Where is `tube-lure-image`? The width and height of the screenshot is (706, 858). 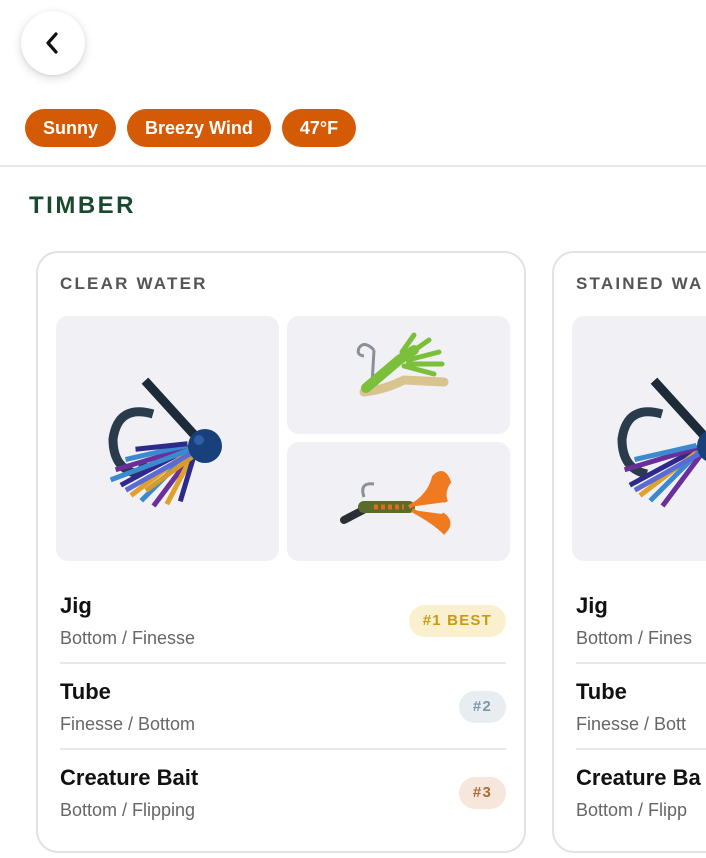
tube-lure-image is located at coordinates (402, 364).